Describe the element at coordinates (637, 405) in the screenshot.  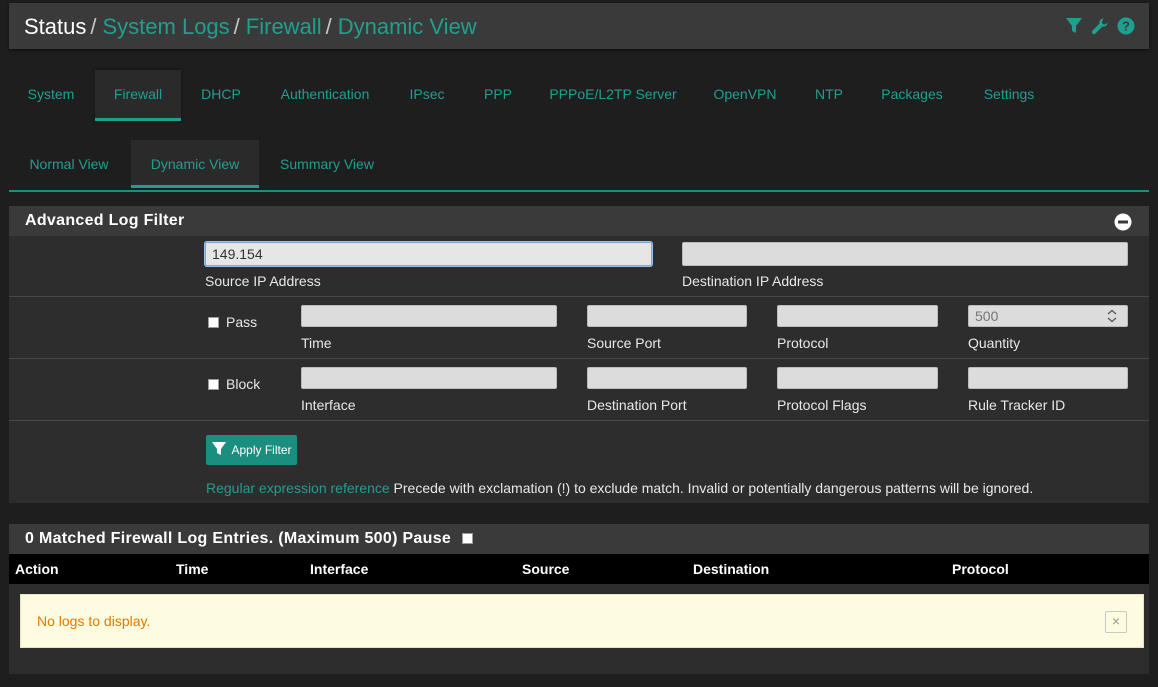
I see `destination-port-label: Destination Port` at that location.